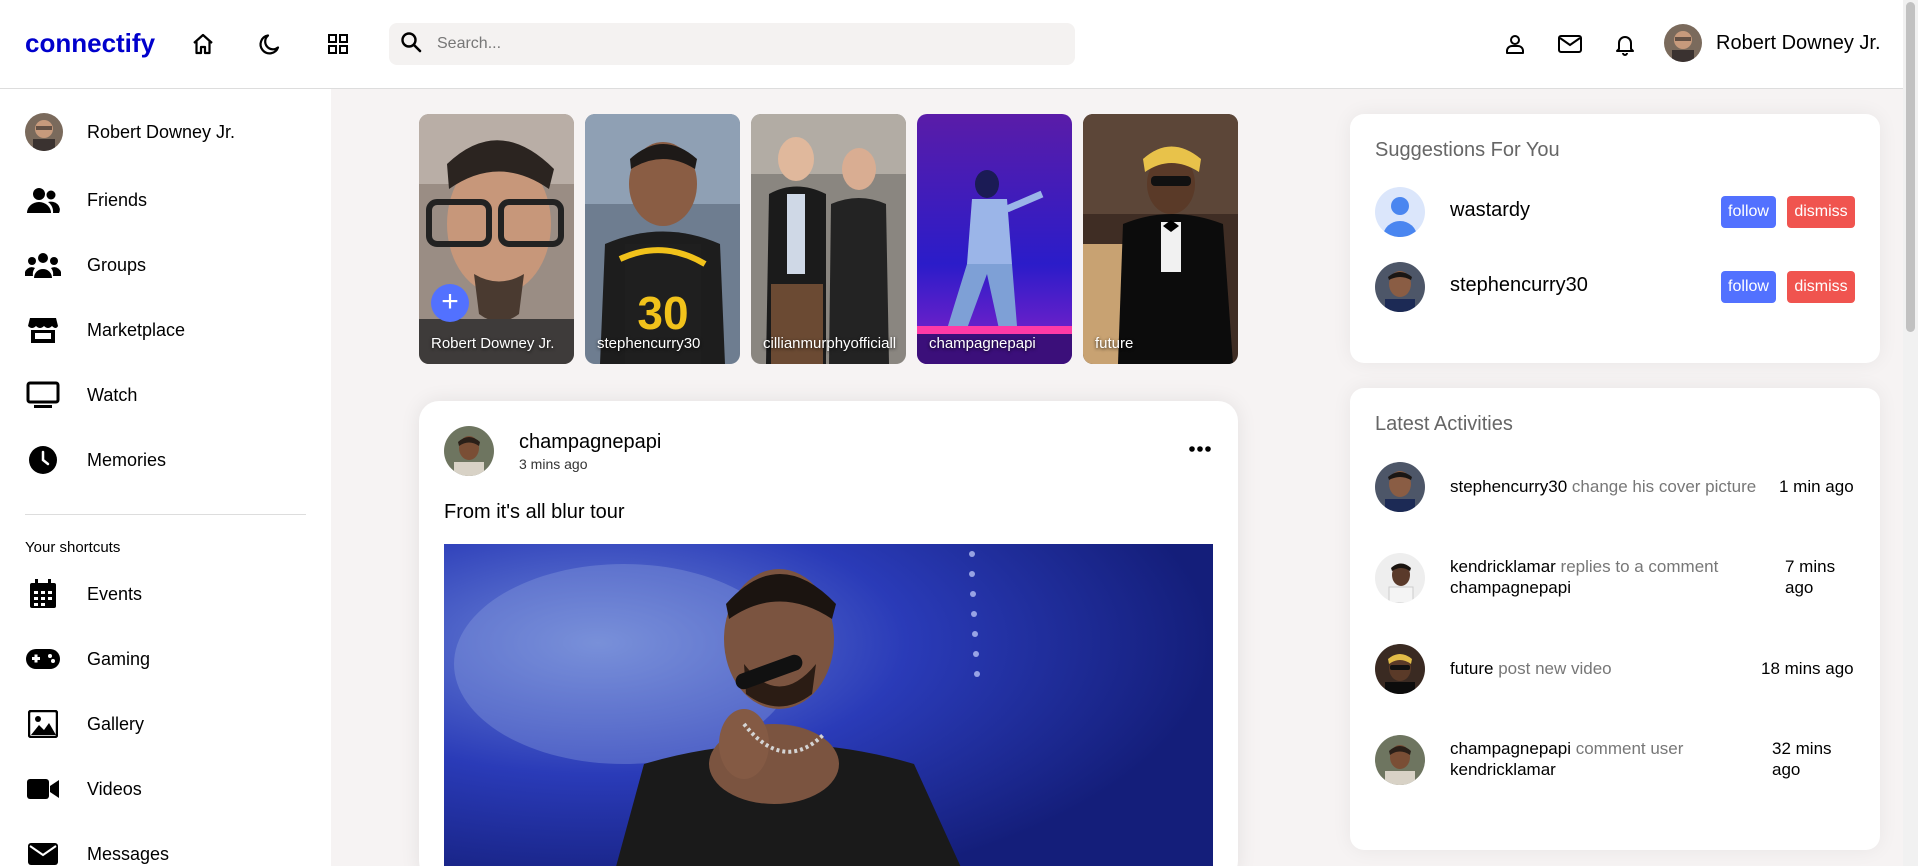 Image resolution: width=1918 pixels, height=866 pixels. Describe the element at coordinates (1910, 433) in the screenshot. I see `page-scrollbar` at that location.